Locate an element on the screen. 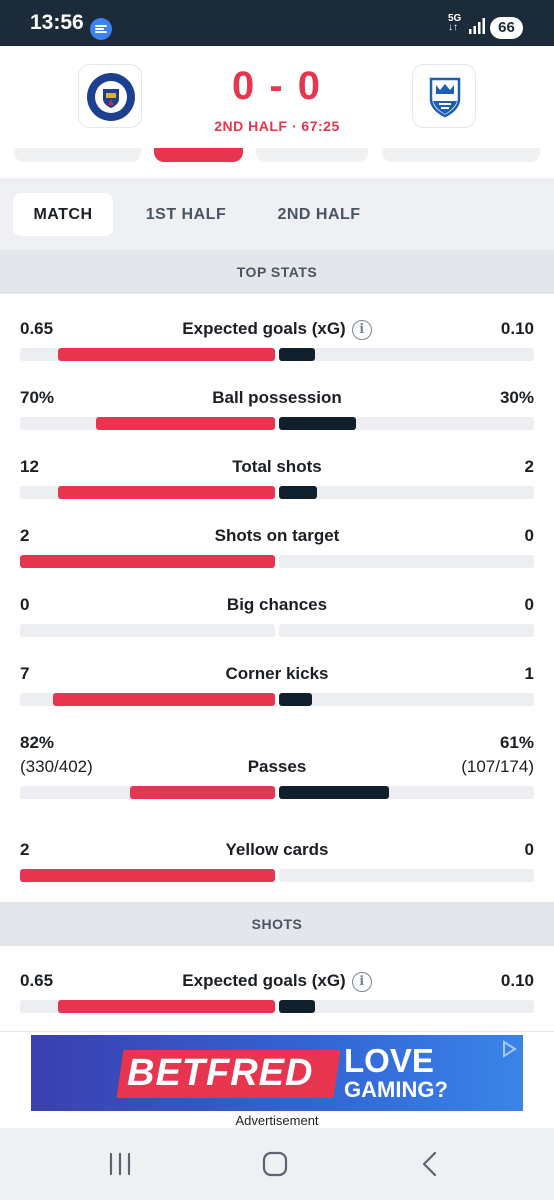  ad-brand: BETFRED is located at coordinates (220, 1073).